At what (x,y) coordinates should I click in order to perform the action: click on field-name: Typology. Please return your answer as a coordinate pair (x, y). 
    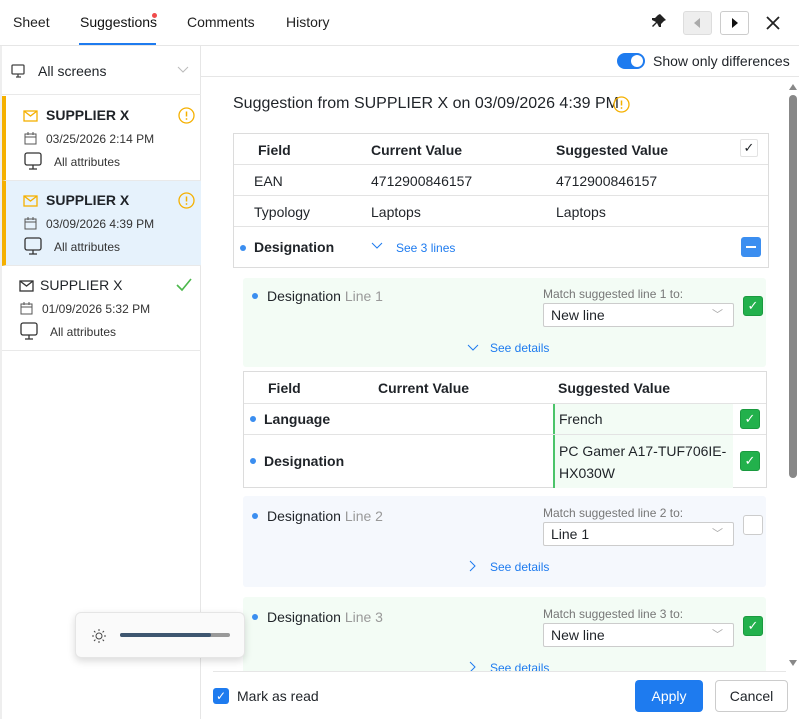
    Looking at the image, I should click on (282, 212).